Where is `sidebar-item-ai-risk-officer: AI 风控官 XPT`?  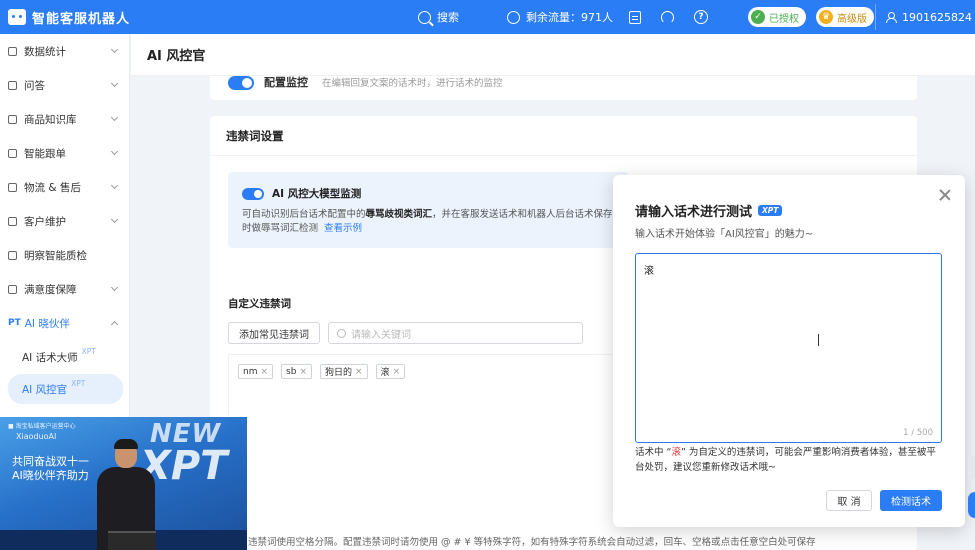 sidebar-item-ai-risk-officer: AI 风控官 XPT is located at coordinates (65, 389).